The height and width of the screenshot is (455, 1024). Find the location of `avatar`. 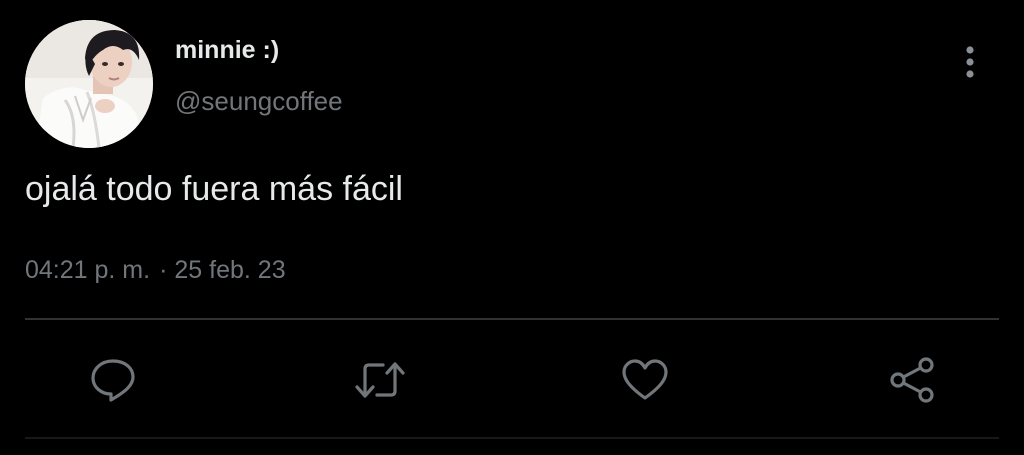

avatar is located at coordinates (89, 84).